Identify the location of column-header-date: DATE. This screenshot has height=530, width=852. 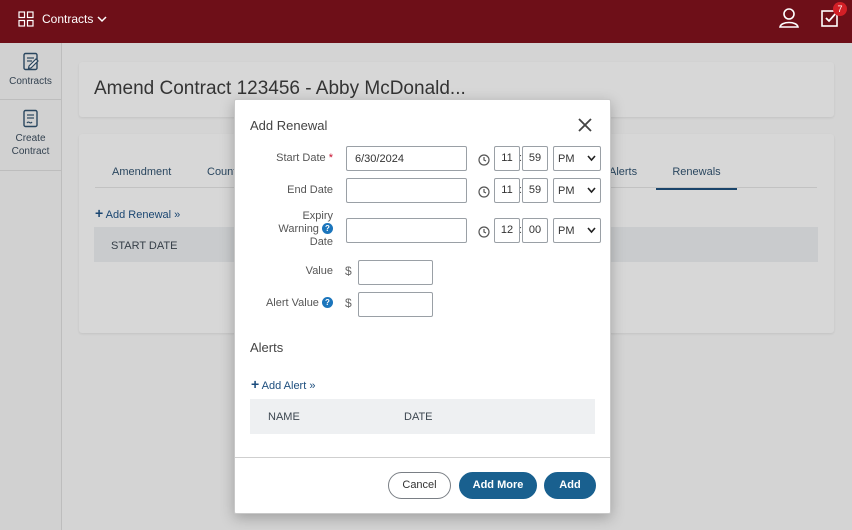
(418, 417).